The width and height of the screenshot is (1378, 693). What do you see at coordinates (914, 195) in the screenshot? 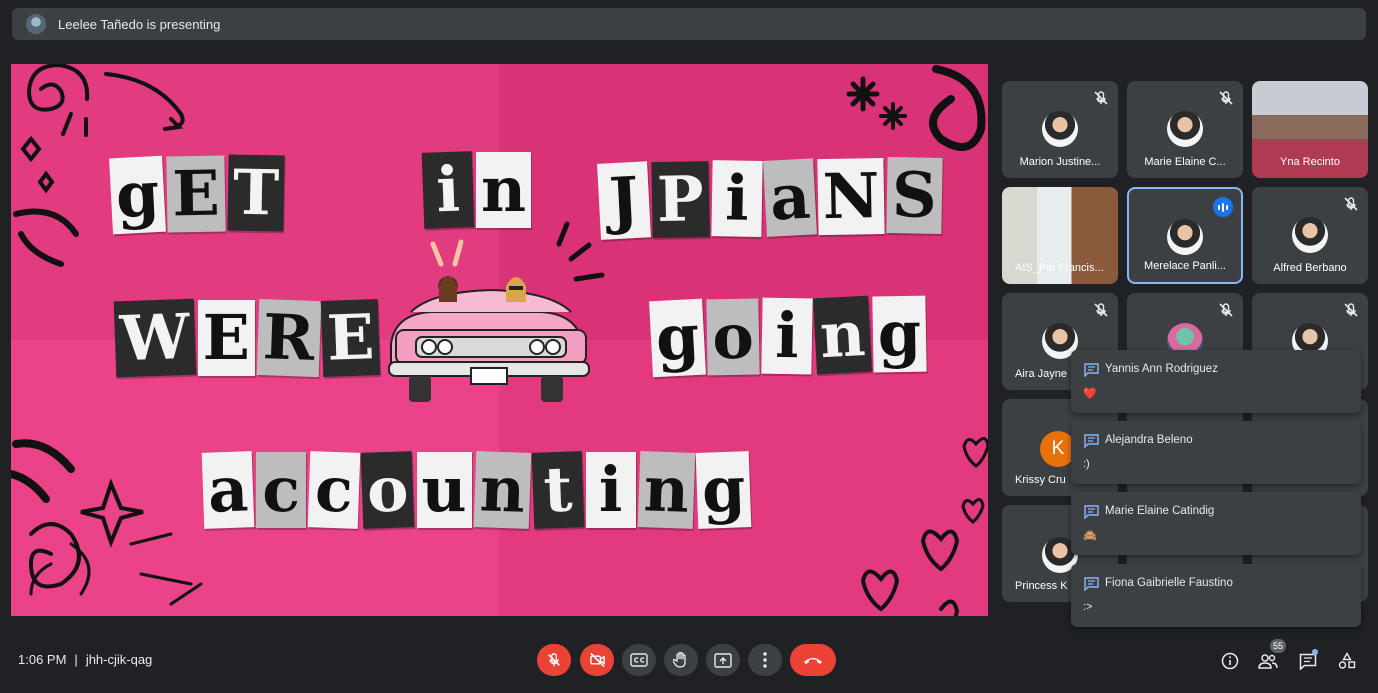
I see `slide-letter: S` at bounding box center [914, 195].